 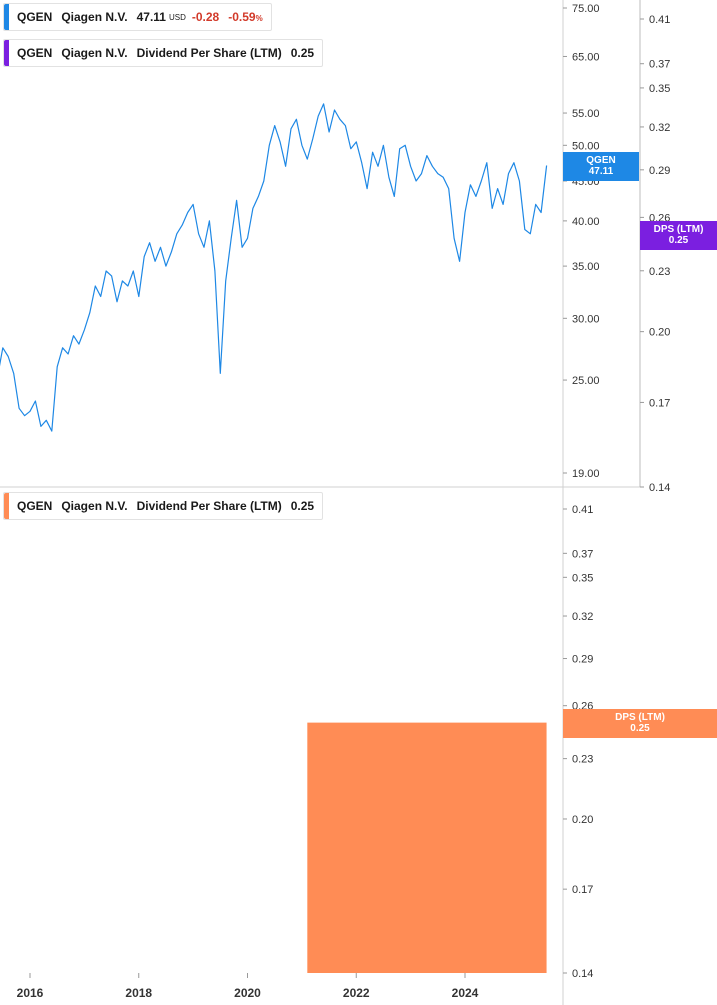 I want to click on dps-tick-label: 0.14, so click(x=659, y=488).